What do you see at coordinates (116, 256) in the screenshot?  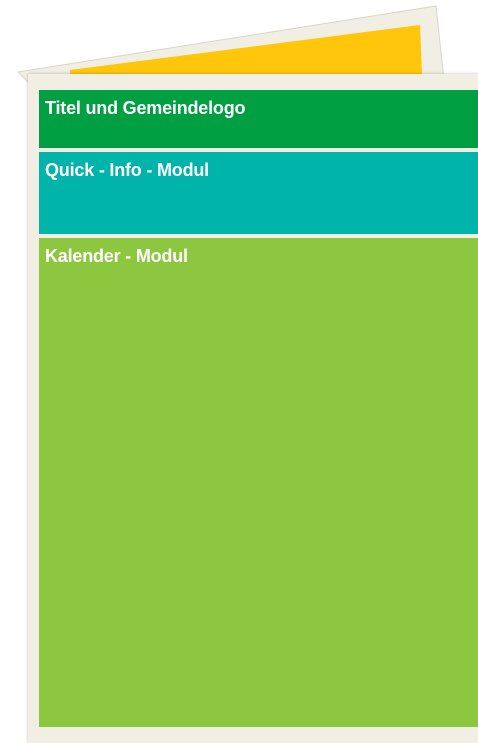 I see `calendar-module-label: Kalender - Modul` at bounding box center [116, 256].